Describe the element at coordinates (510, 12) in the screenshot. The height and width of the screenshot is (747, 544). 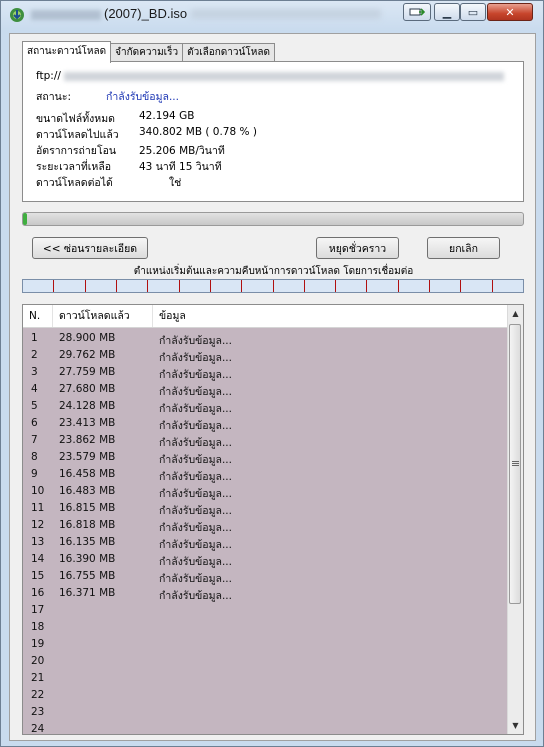
I see `close-button: ✕` at that location.